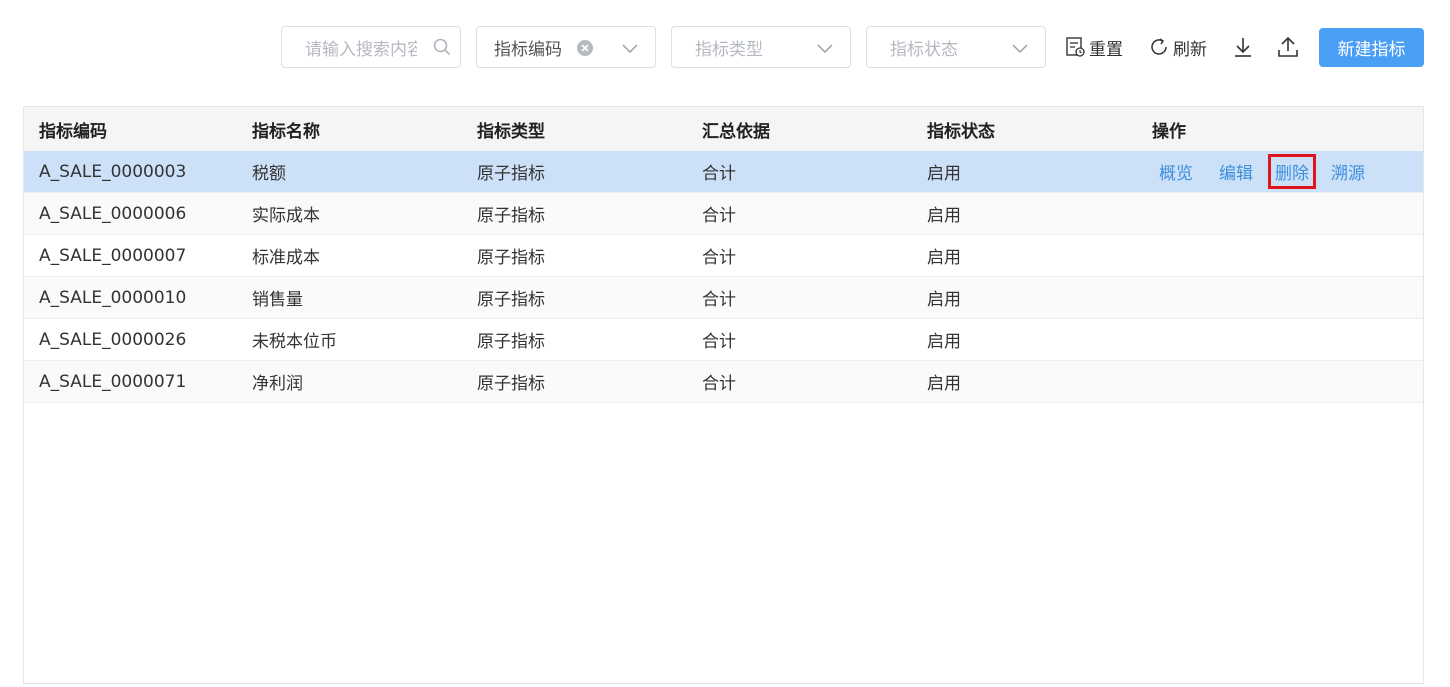 The image size is (1450, 687). I want to click on table-header: 指标编码 指标名称 指标类型 汇总依据 指标状态 操作, so click(723, 129).